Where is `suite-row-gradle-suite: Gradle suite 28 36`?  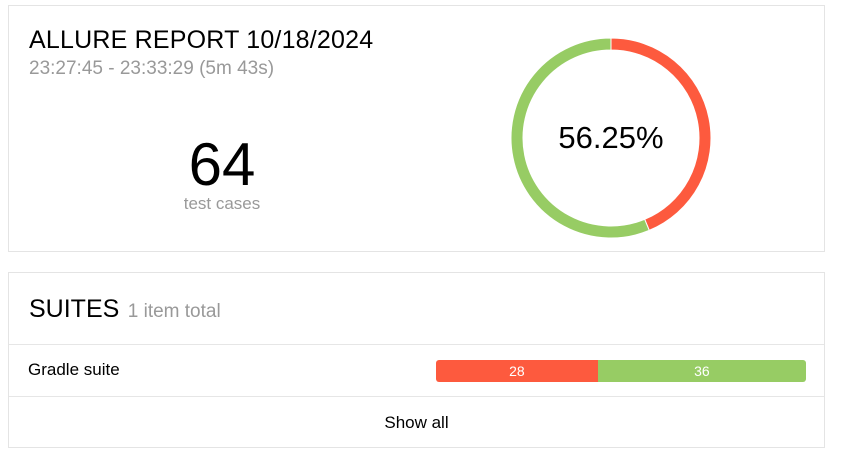 suite-row-gradle-suite: Gradle suite 28 36 is located at coordinates (416, 370).